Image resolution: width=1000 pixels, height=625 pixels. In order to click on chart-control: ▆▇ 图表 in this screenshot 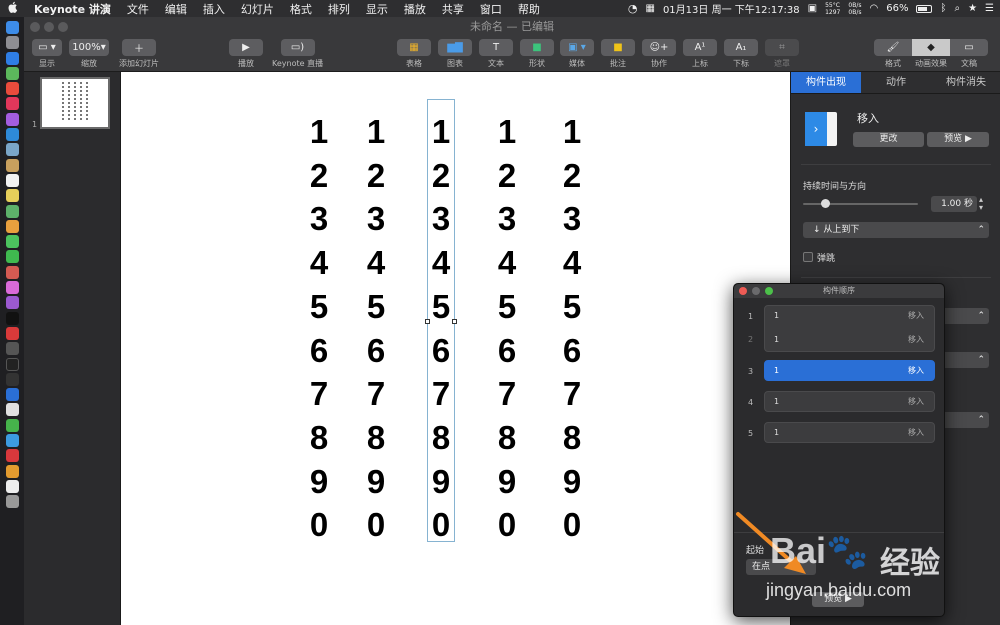, I will do `click(455, 54)`.